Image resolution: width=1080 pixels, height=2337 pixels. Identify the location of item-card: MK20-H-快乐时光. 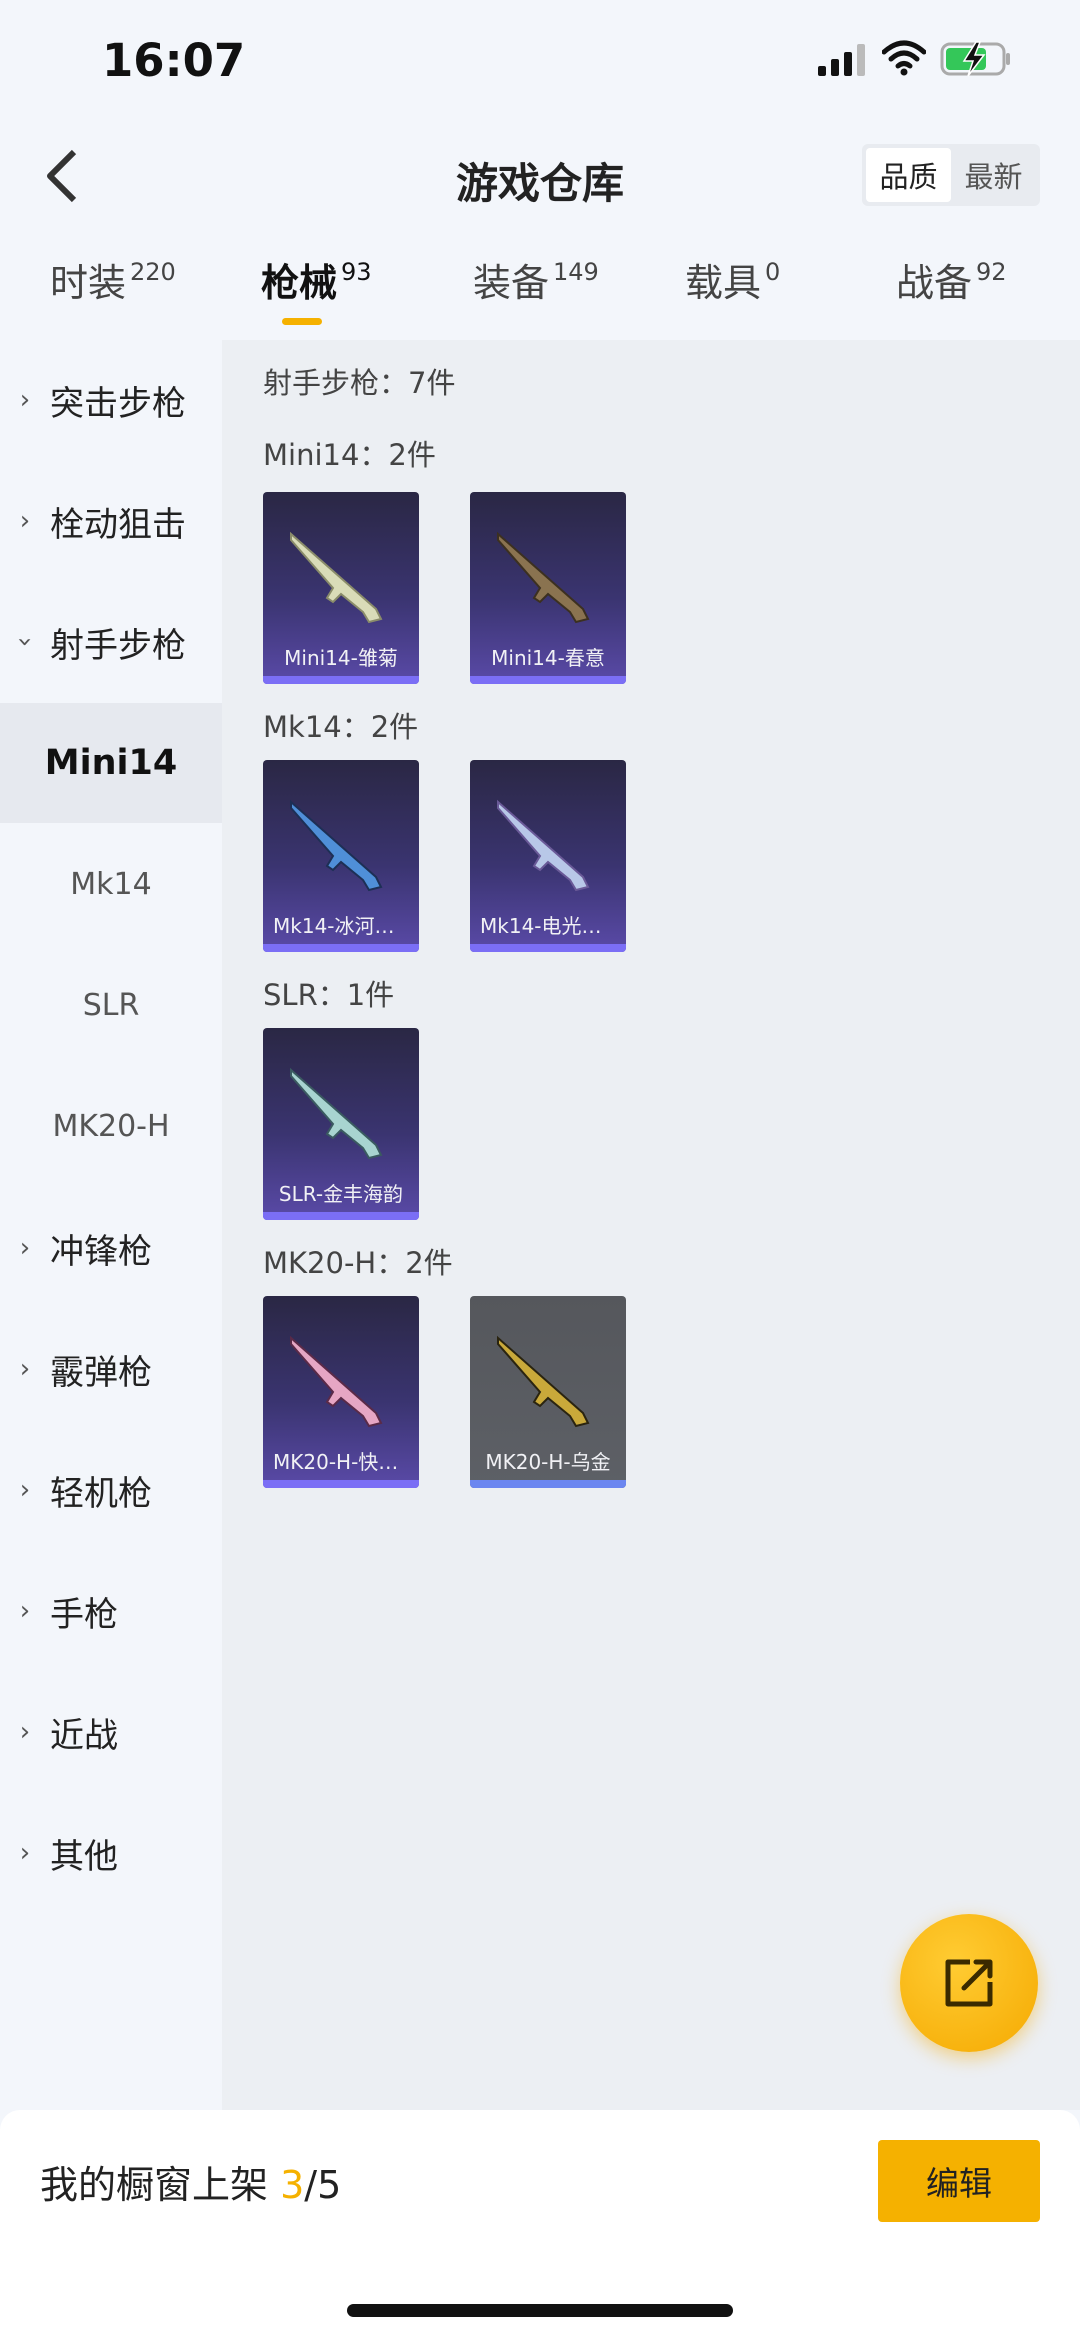
(341, 1392).